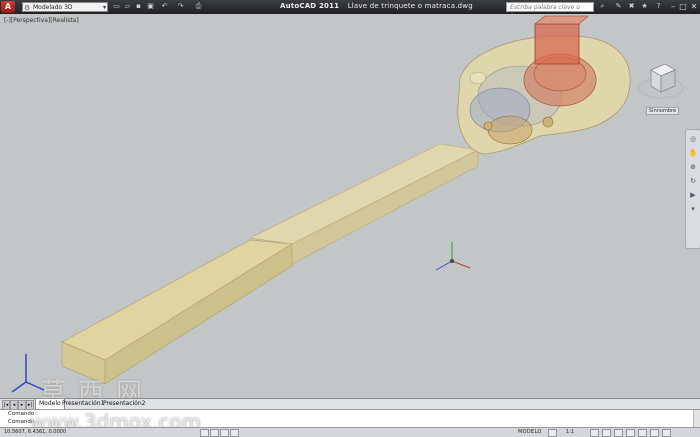 Image resolution: width=700 pixels, height=437 pixels. I want to click on star-icon: ★, so click(644, 6).